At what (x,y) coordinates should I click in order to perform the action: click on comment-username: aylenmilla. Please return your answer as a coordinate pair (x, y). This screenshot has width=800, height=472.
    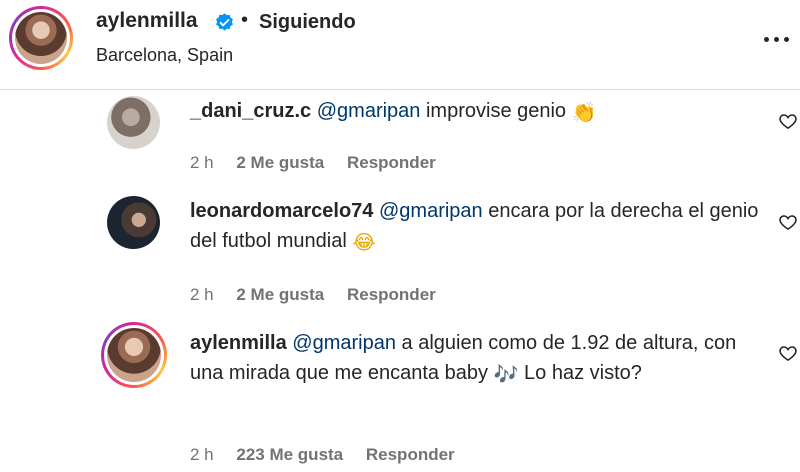
    Looking at the image, I should click on (238, 343).